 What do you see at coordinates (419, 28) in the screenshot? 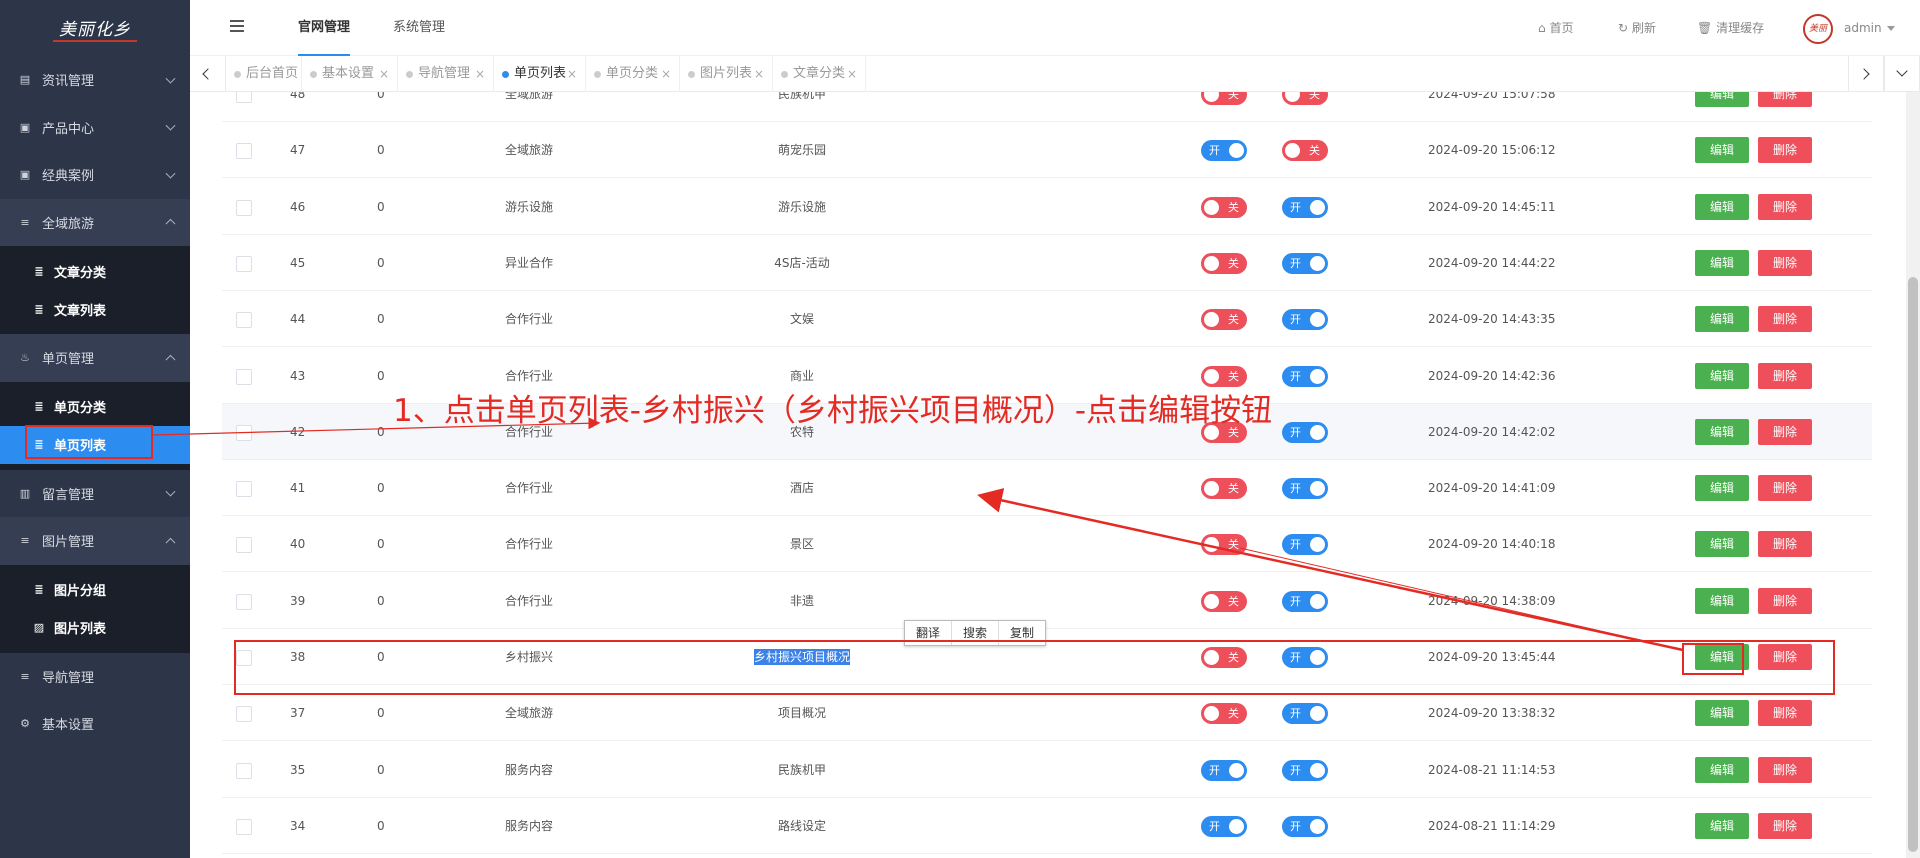
I see `tab-system-management: 系统管理` at bounding box center [419, 28].